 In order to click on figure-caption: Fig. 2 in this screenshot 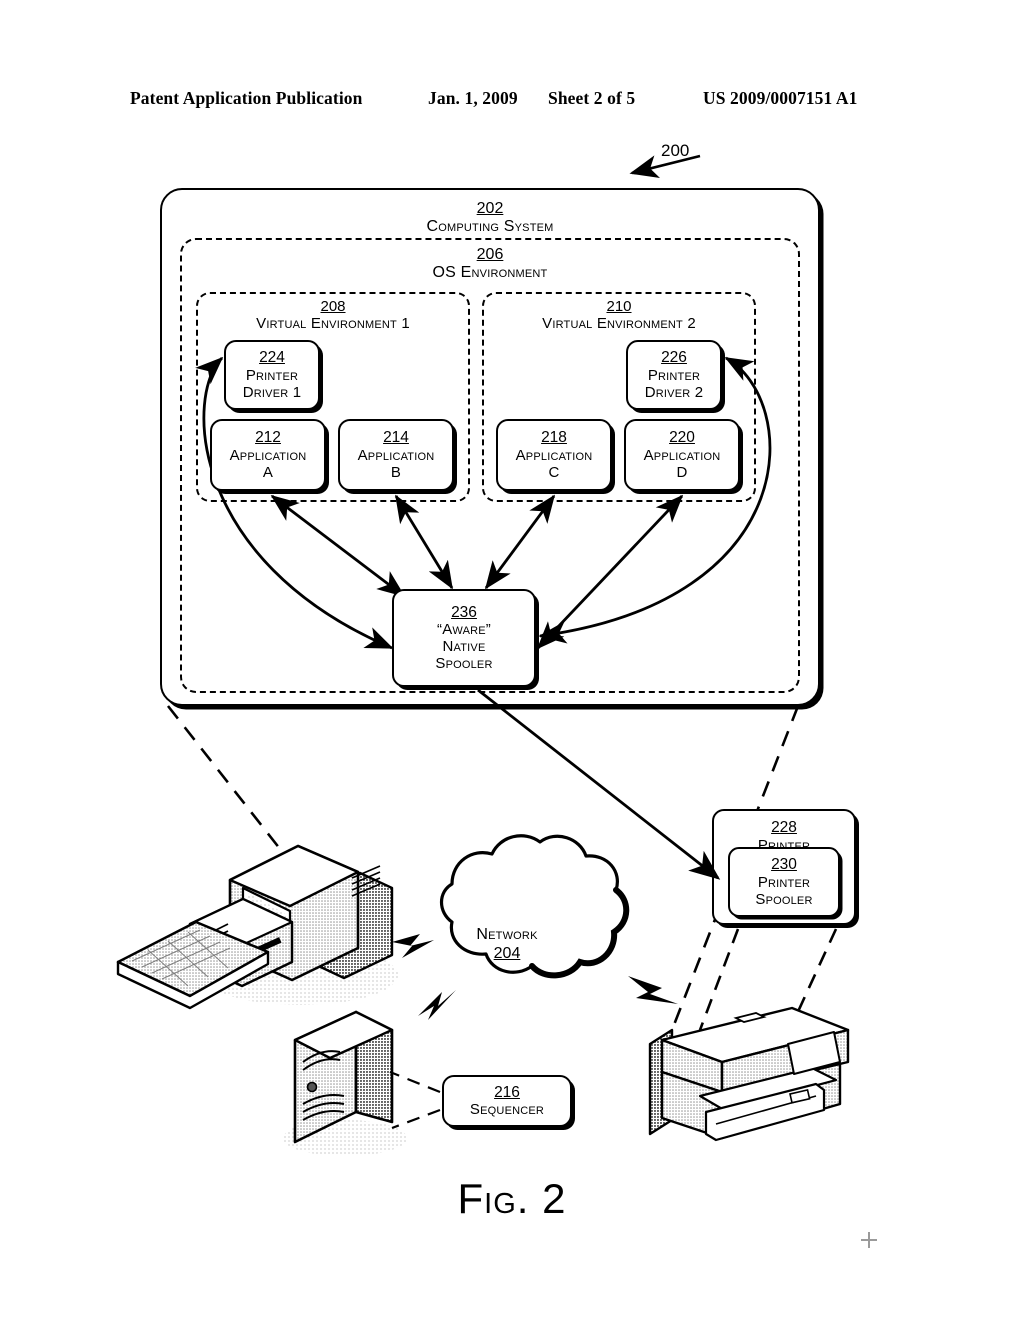, I will do `click(512, 1198)`.